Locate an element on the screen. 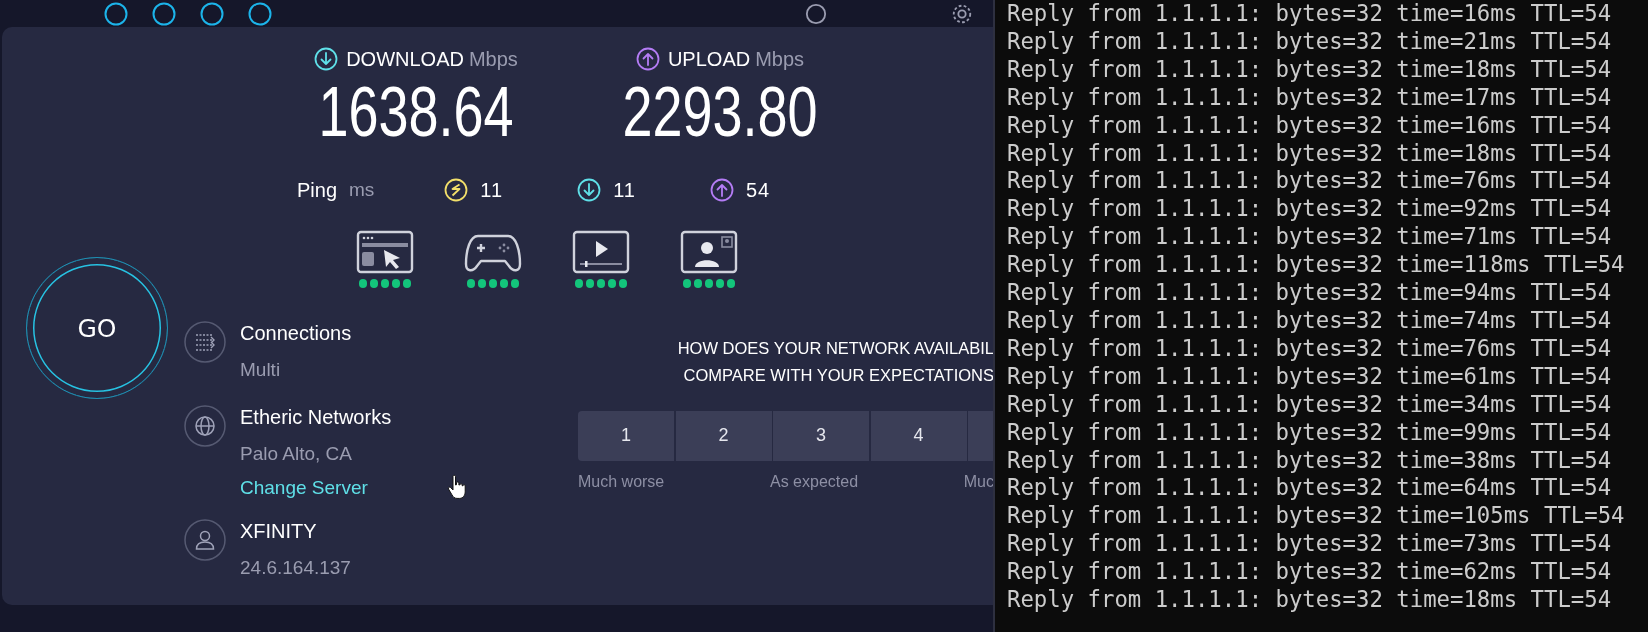  terminal-line: Reply from 1.1.1.1: bytes=32 time=92ms TTL=54 is located at coordinates (1310, 209).